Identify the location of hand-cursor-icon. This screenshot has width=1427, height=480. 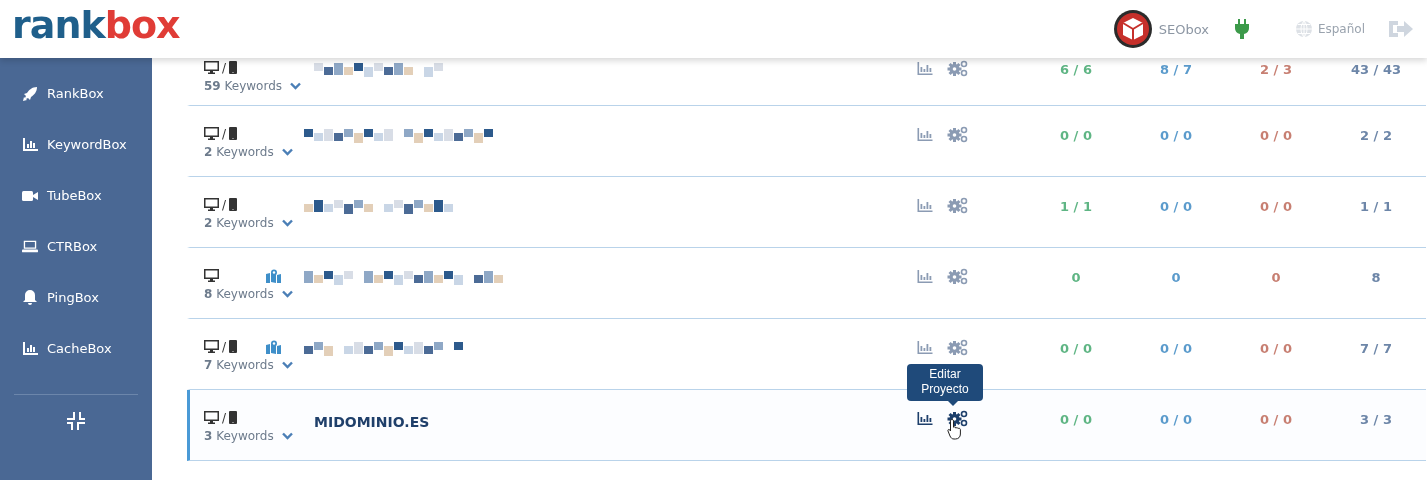
(955, 429).